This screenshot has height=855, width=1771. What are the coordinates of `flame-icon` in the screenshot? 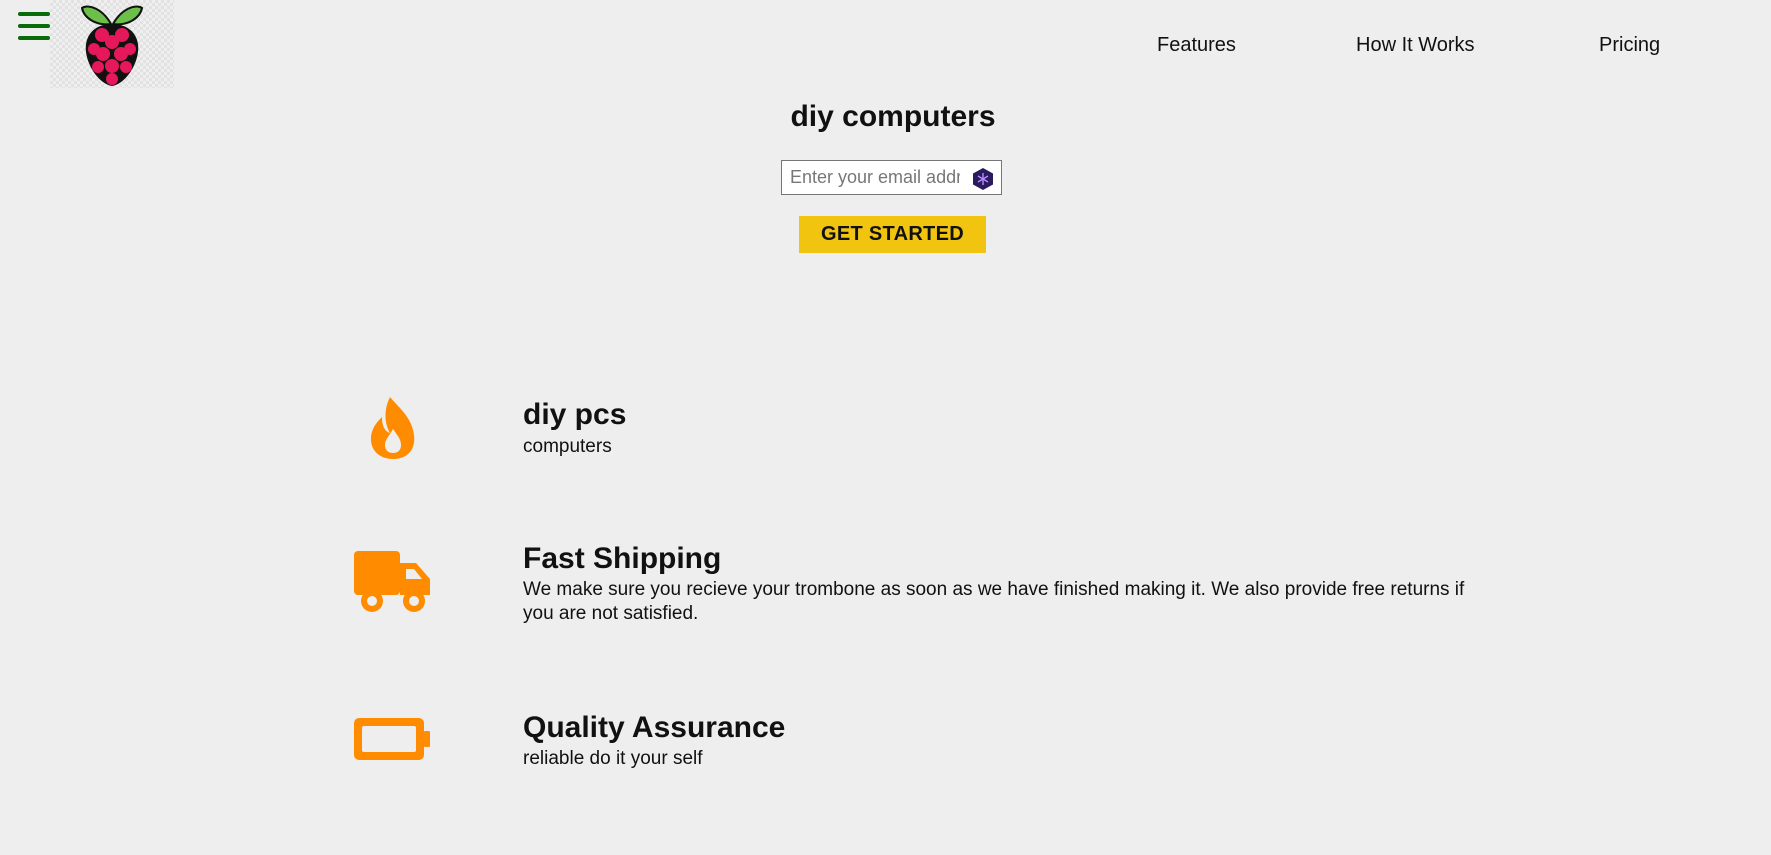 It's located at (392, 428).